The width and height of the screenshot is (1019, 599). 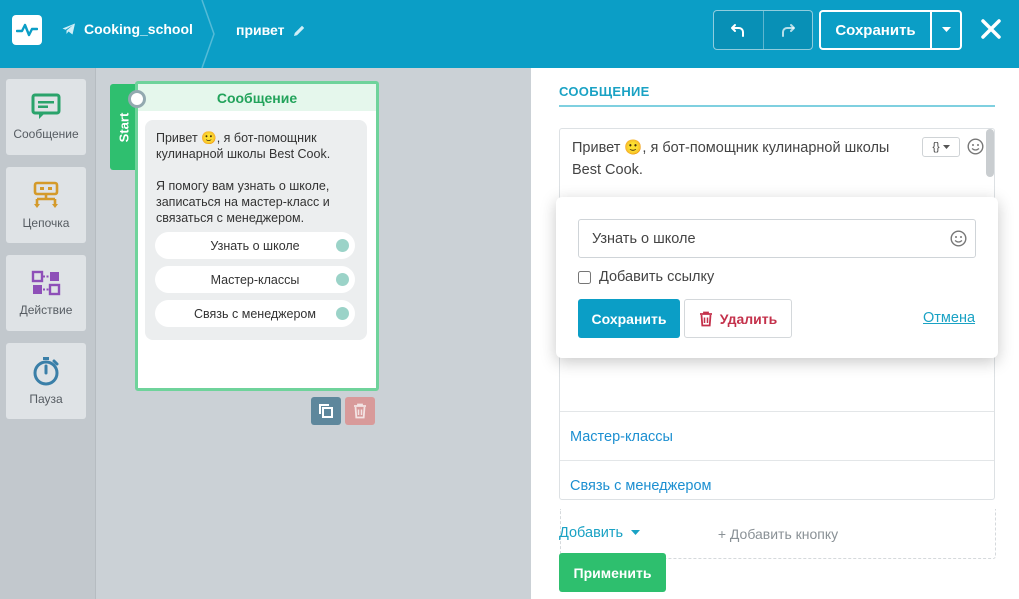 What do you see at coordinates (46, 371) in the screenshot?
I see `timer-icon` at bounding box center [46, 371].